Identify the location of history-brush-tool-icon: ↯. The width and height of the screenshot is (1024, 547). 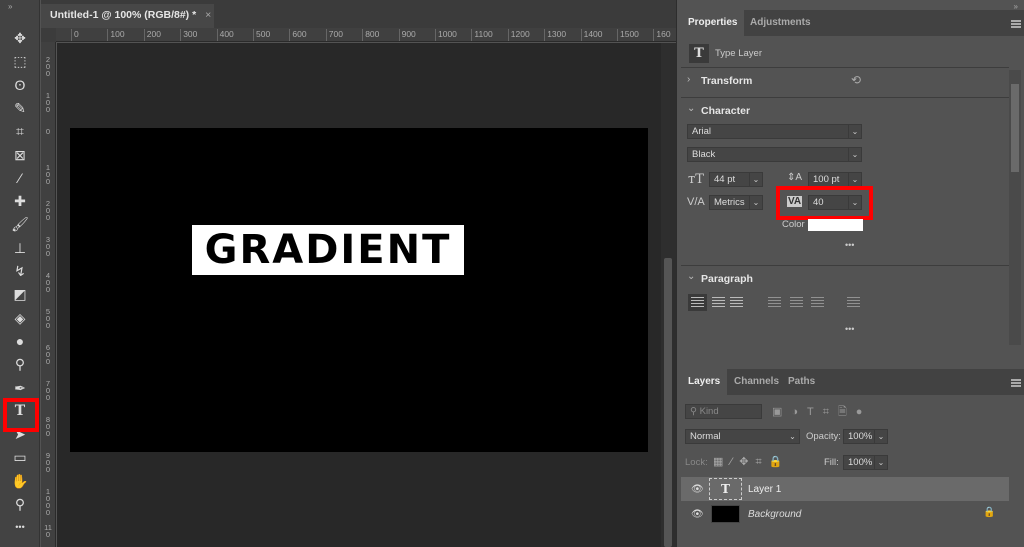
(20, 271).